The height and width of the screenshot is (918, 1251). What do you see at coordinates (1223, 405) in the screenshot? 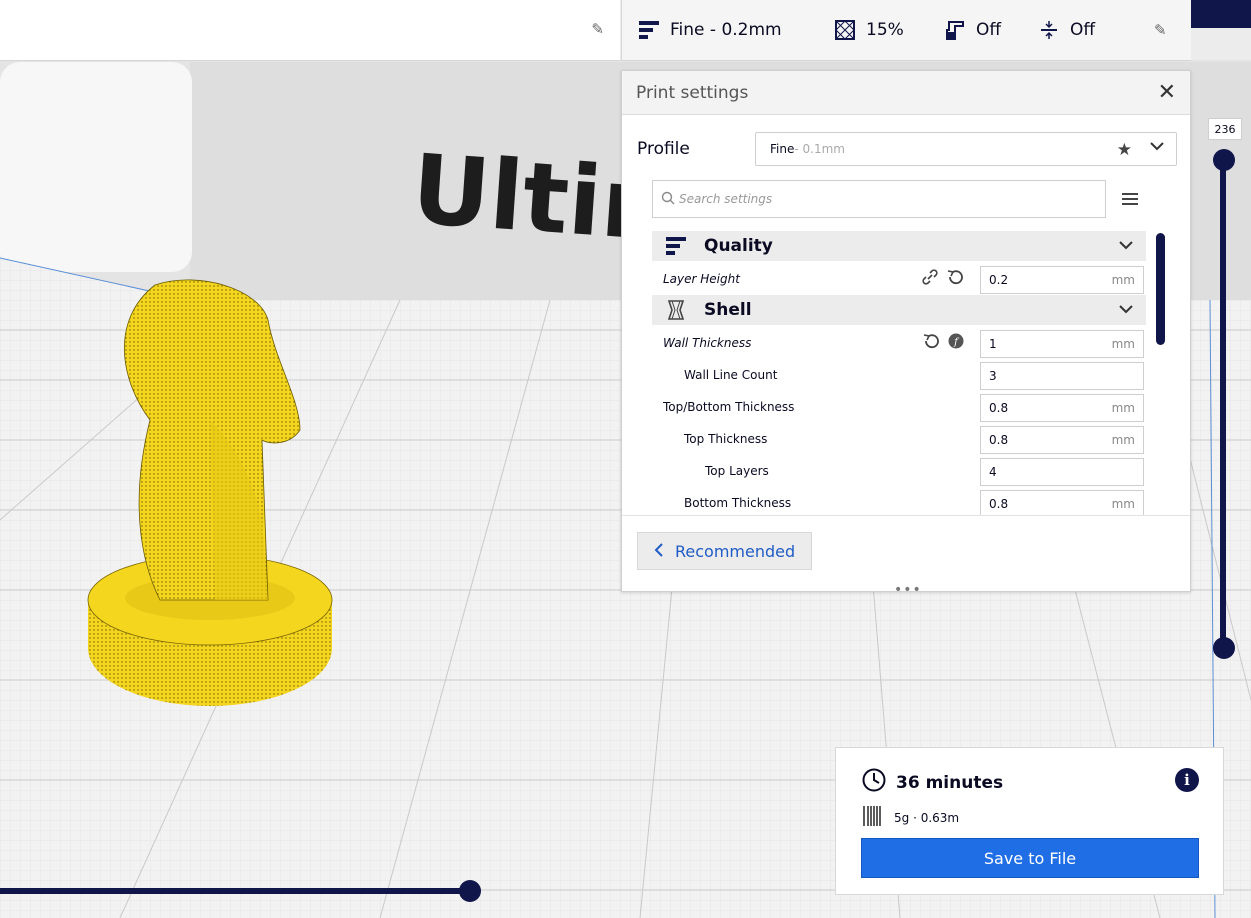
I see `layer-slider-track` at bounding box center [1223, 405].